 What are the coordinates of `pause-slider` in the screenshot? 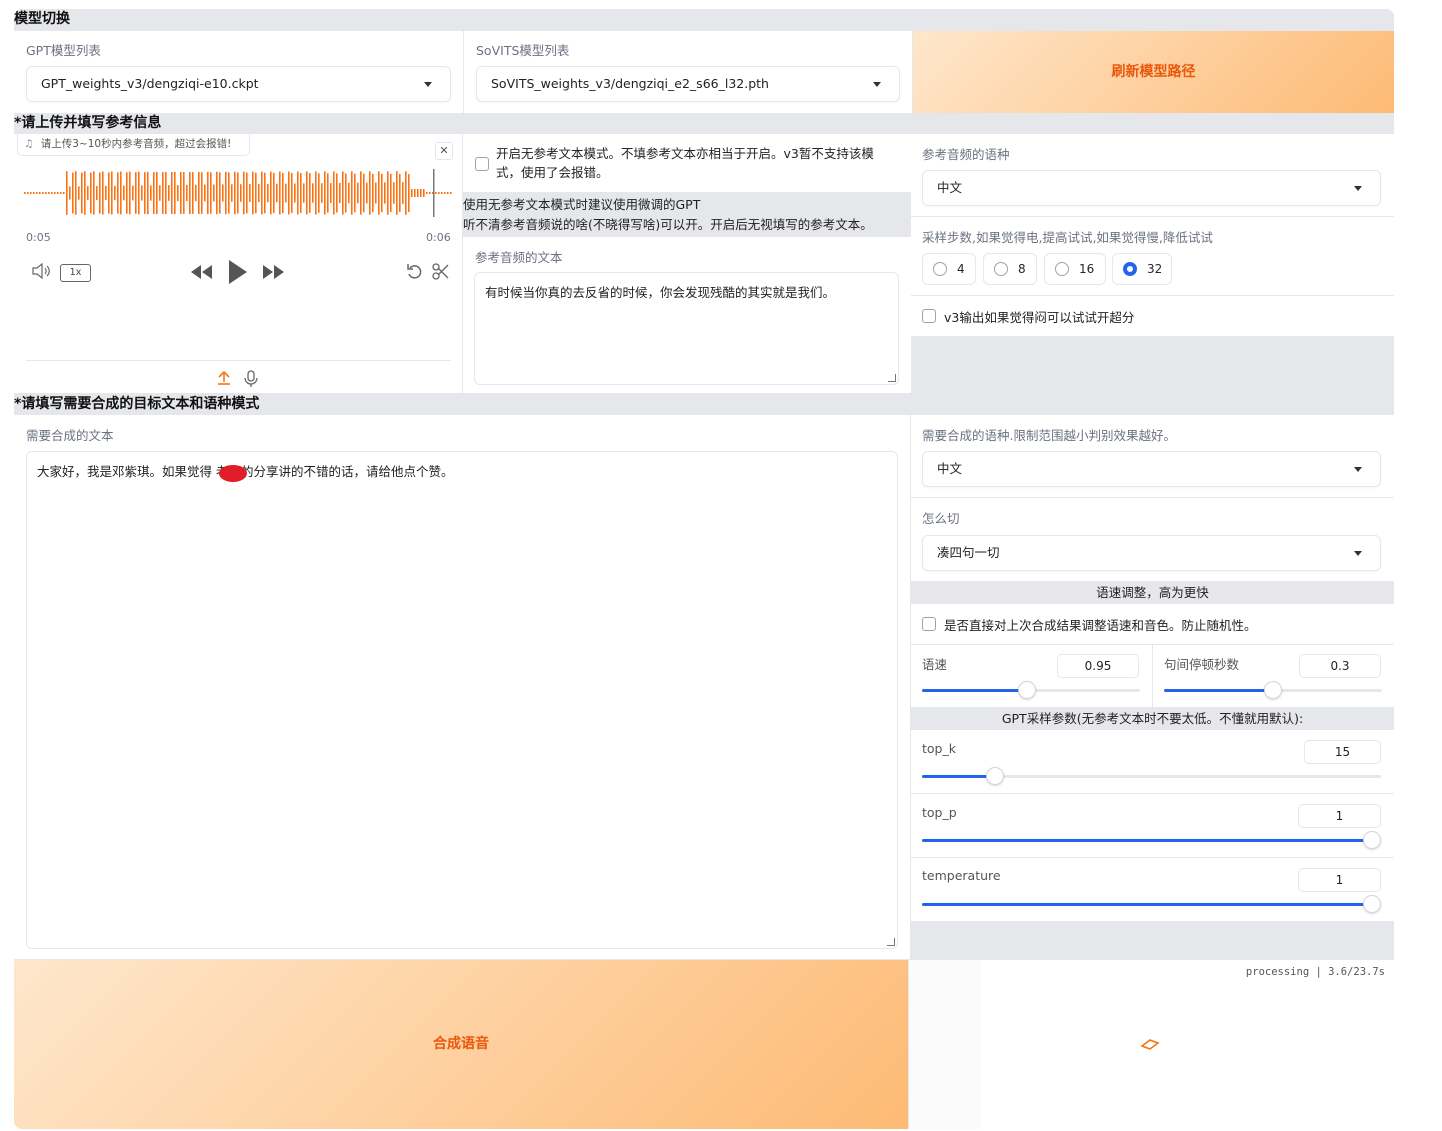 It's located at (1273, 690).